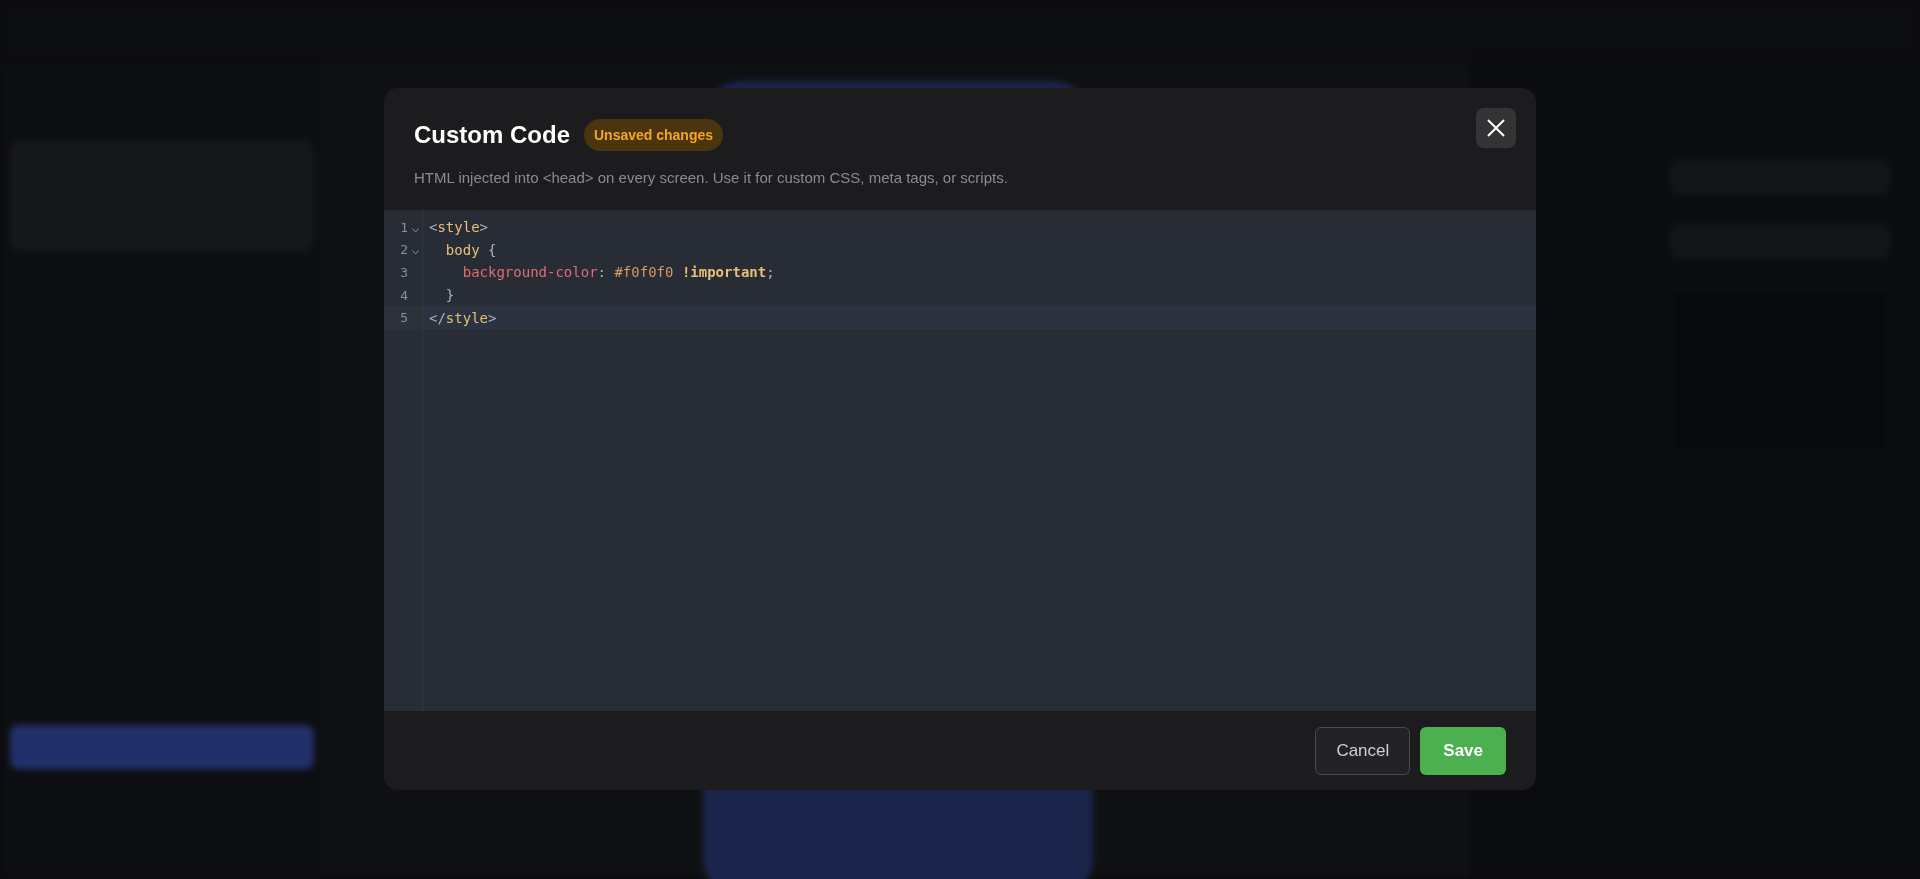  I want to click on line-number: 3, so click(404, 272).